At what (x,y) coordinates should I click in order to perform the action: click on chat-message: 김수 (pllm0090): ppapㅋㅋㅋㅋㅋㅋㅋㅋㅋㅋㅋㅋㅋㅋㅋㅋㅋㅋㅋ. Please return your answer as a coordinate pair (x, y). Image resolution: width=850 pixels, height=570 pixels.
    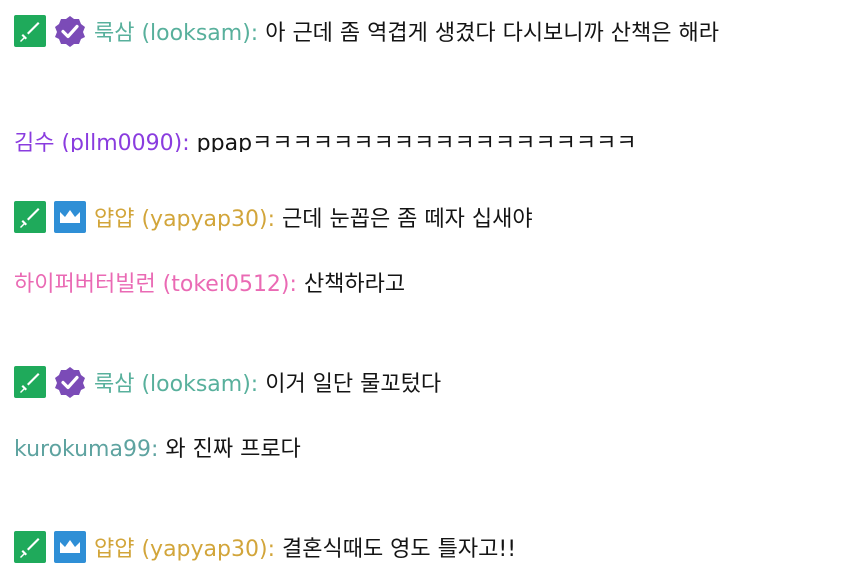
    Looking at the image, I should click on (425, 141).